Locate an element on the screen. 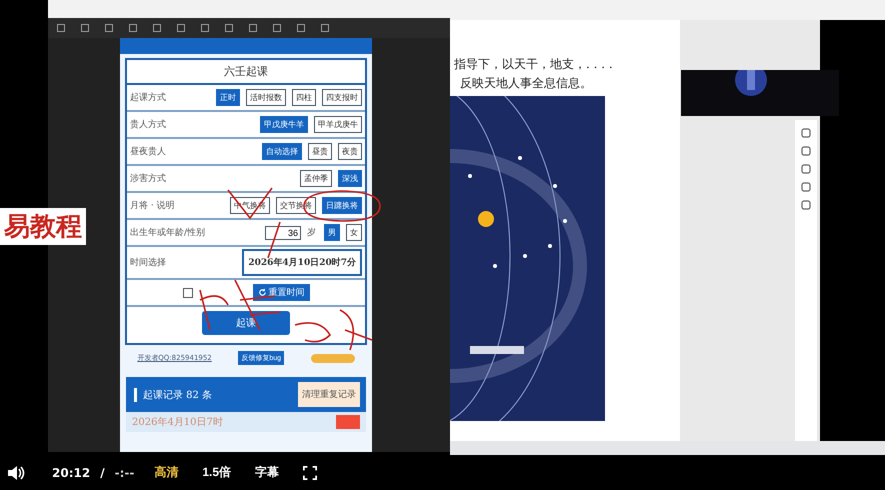 The height and width of the screenshot is (490, 885). age-field: 36 is located at coordinates (283, 233).